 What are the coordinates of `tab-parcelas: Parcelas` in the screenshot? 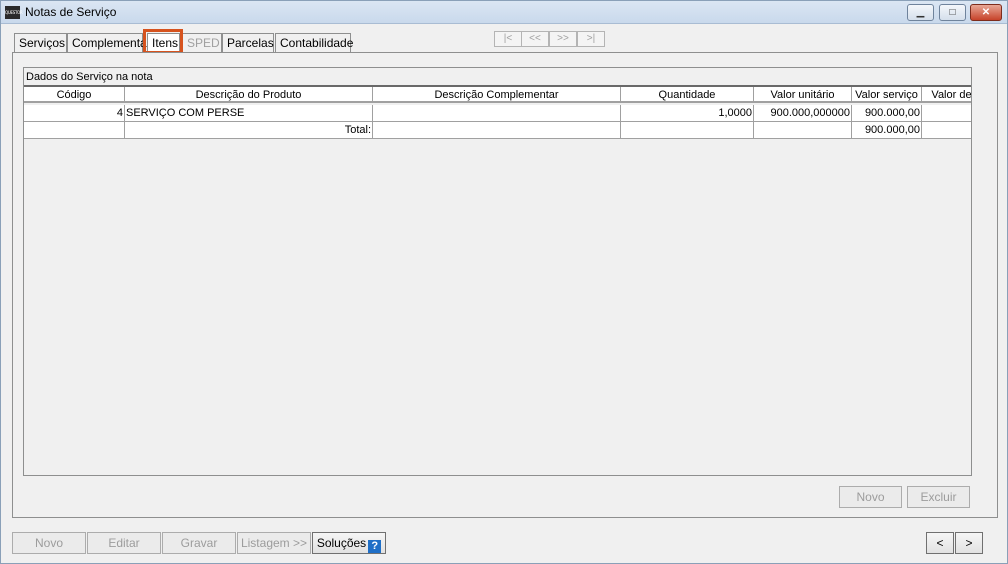 It's located at (248, 43).